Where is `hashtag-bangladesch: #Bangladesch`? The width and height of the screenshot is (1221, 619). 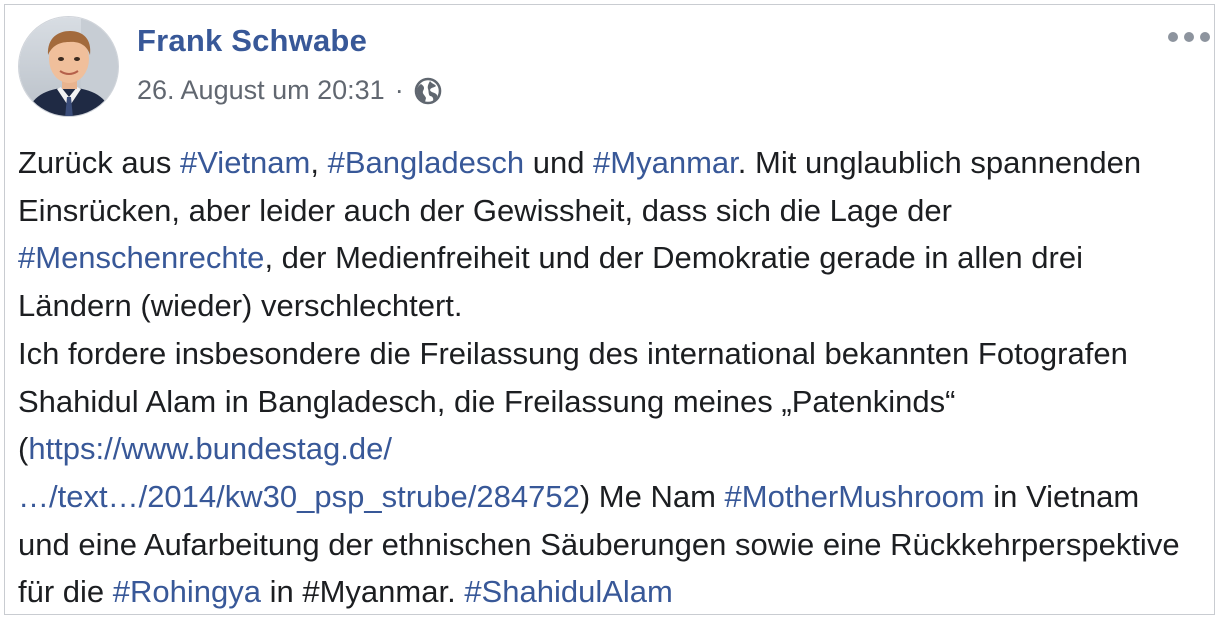
hashtag-bangladesch: #Bangladesch is located at coordinates (426, 162).